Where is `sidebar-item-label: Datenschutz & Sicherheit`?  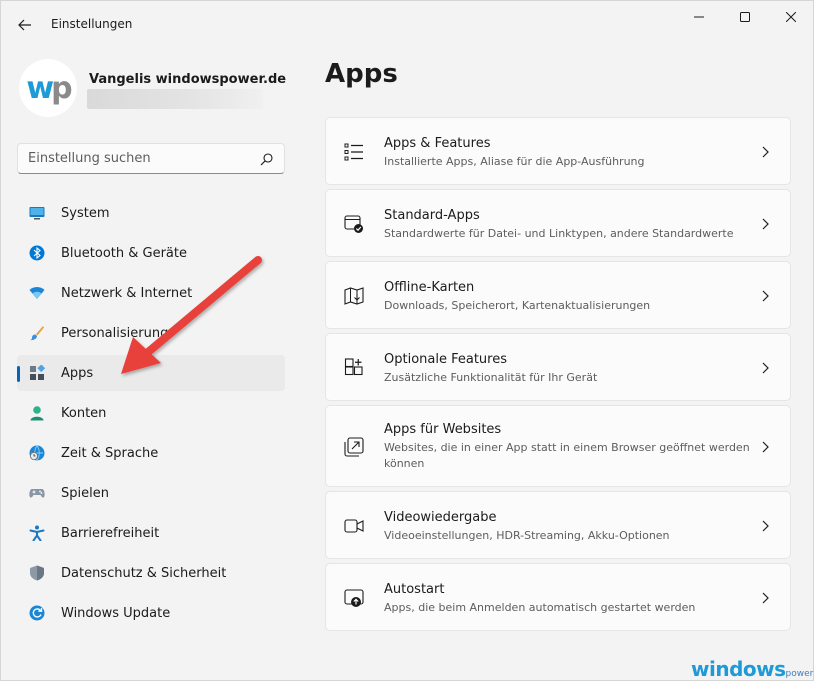
sidebar-item-label: Datenschutz & Sicherheit is located at coordinates (144, 573).